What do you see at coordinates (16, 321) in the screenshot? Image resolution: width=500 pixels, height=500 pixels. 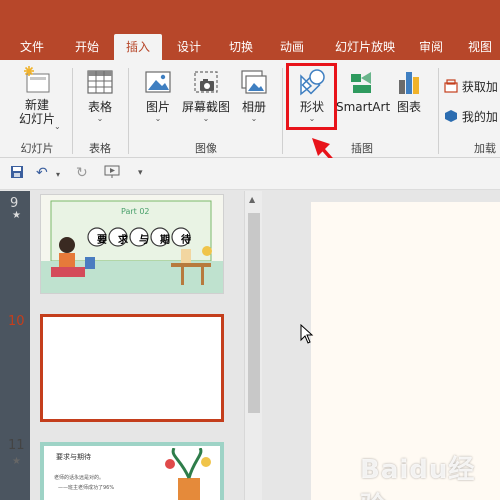 I see `slide-number: 10` at bounding box center [16, 321].